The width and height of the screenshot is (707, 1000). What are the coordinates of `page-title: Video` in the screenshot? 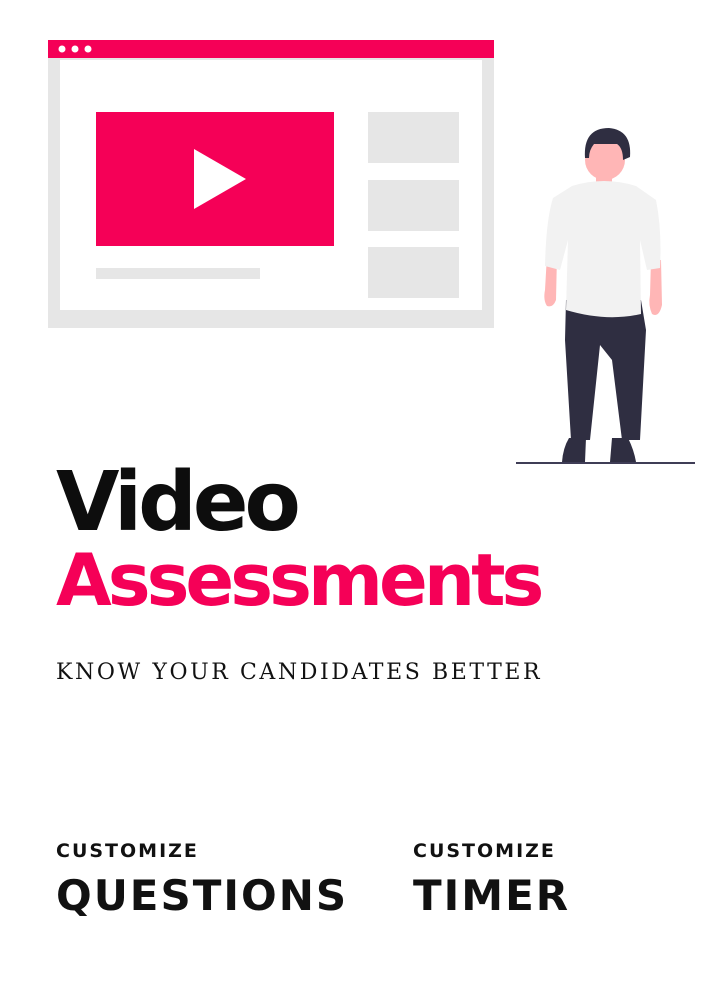 It's located at (178, 502).